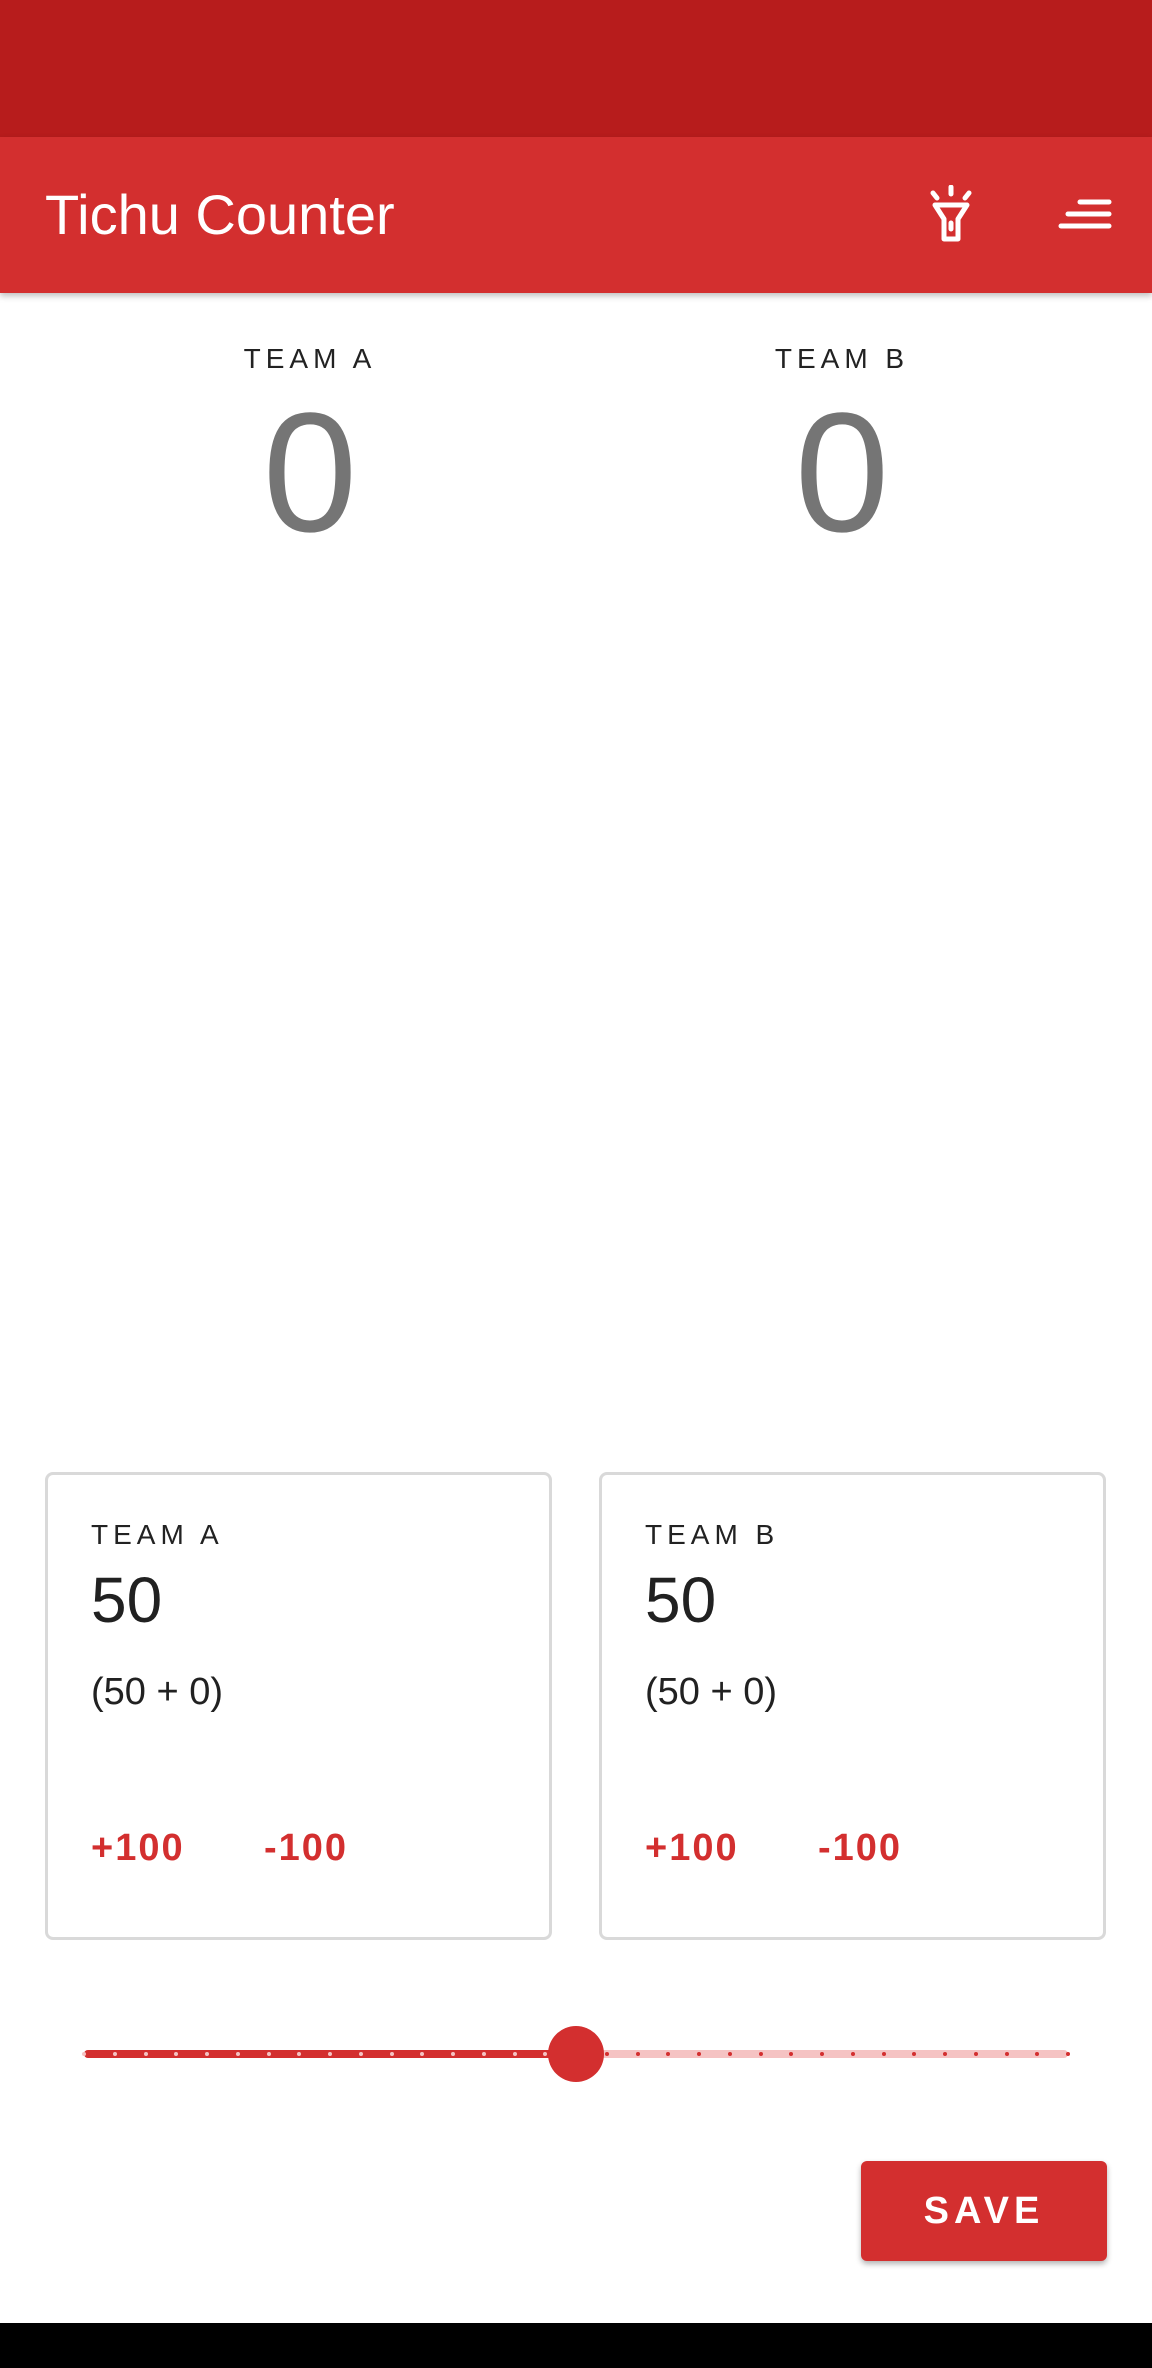 The image size is (1152, 2368). What do you see at coordinates (576, 68) in the screenshot?
I see `status-bar` at bounding box center [576, 68].